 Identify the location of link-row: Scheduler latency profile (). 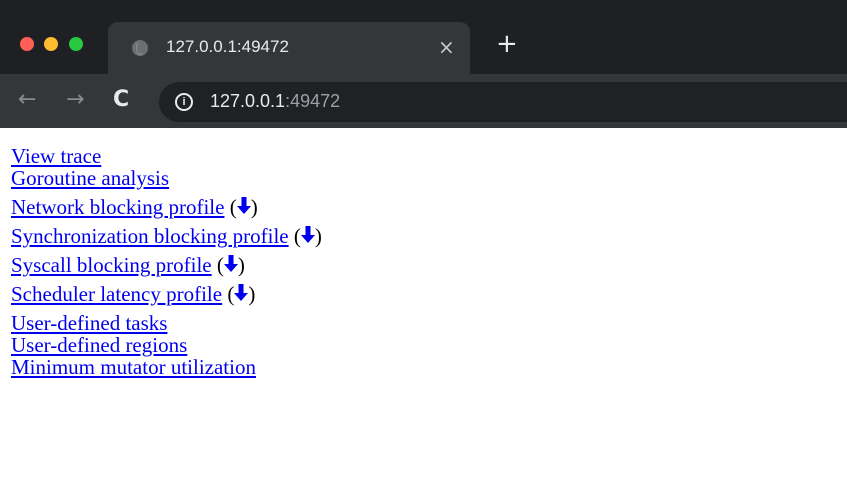
(166, 294).